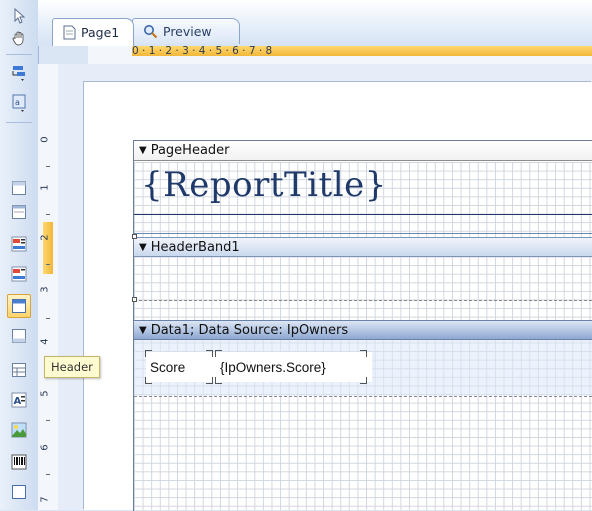 The height and width of the screenshot is (511, 592). I want to click on data-band-bottom, so click(363, 396).